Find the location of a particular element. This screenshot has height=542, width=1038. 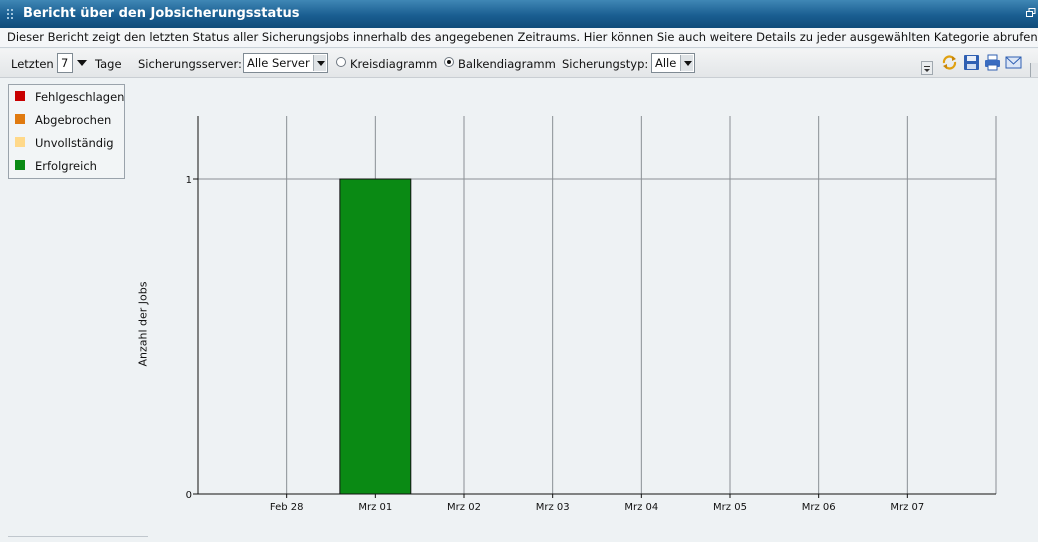

bar-chart-label: Balkendiagramm is located at coordinates (507, 64).